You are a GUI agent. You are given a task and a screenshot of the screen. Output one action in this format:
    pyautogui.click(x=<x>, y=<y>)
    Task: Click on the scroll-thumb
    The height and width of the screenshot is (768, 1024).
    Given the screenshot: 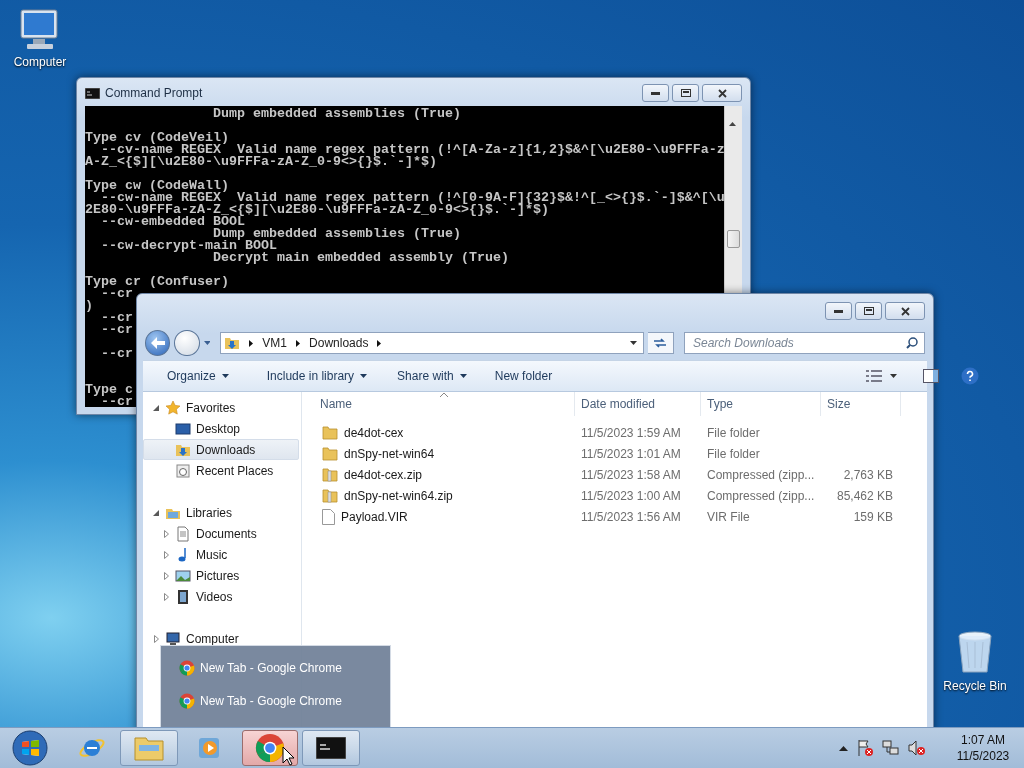 What is the action you would take?
    pyautogui.click(x=733, y=239)
    